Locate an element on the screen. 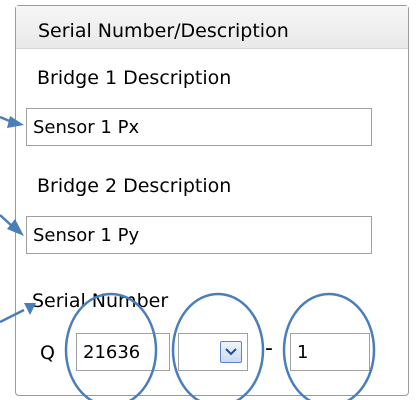  serial-prefix-label: Q is located at coordinates (47, 353).